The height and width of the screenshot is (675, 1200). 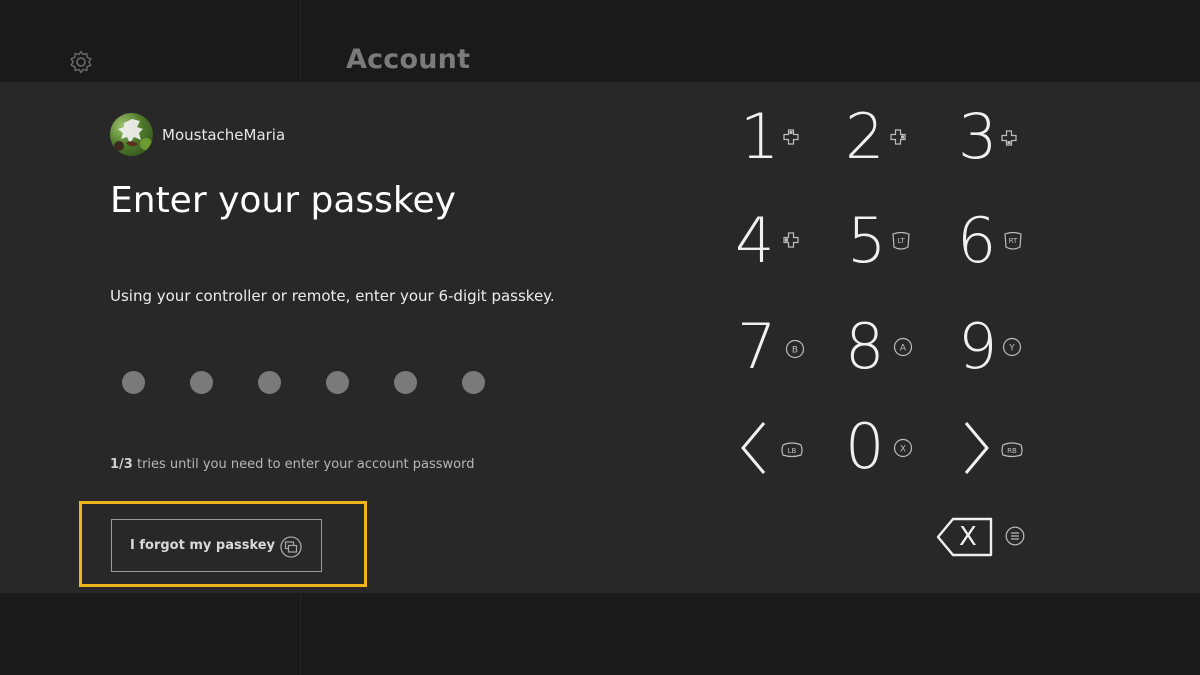 I want to click on rb-bumper-icon: RB, so click(x=1012, y=450).